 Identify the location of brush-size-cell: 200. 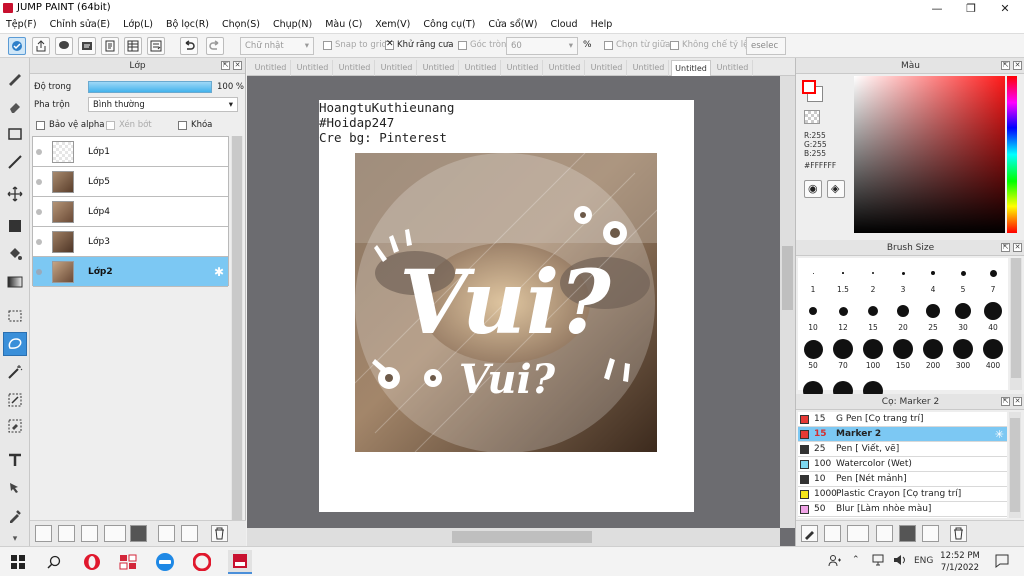
(933, 353).